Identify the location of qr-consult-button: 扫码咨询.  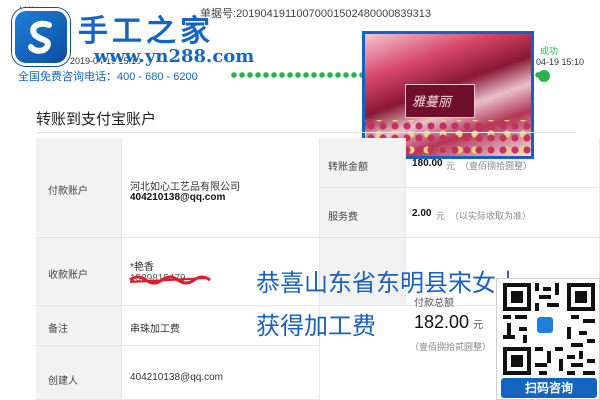
(549, 388).